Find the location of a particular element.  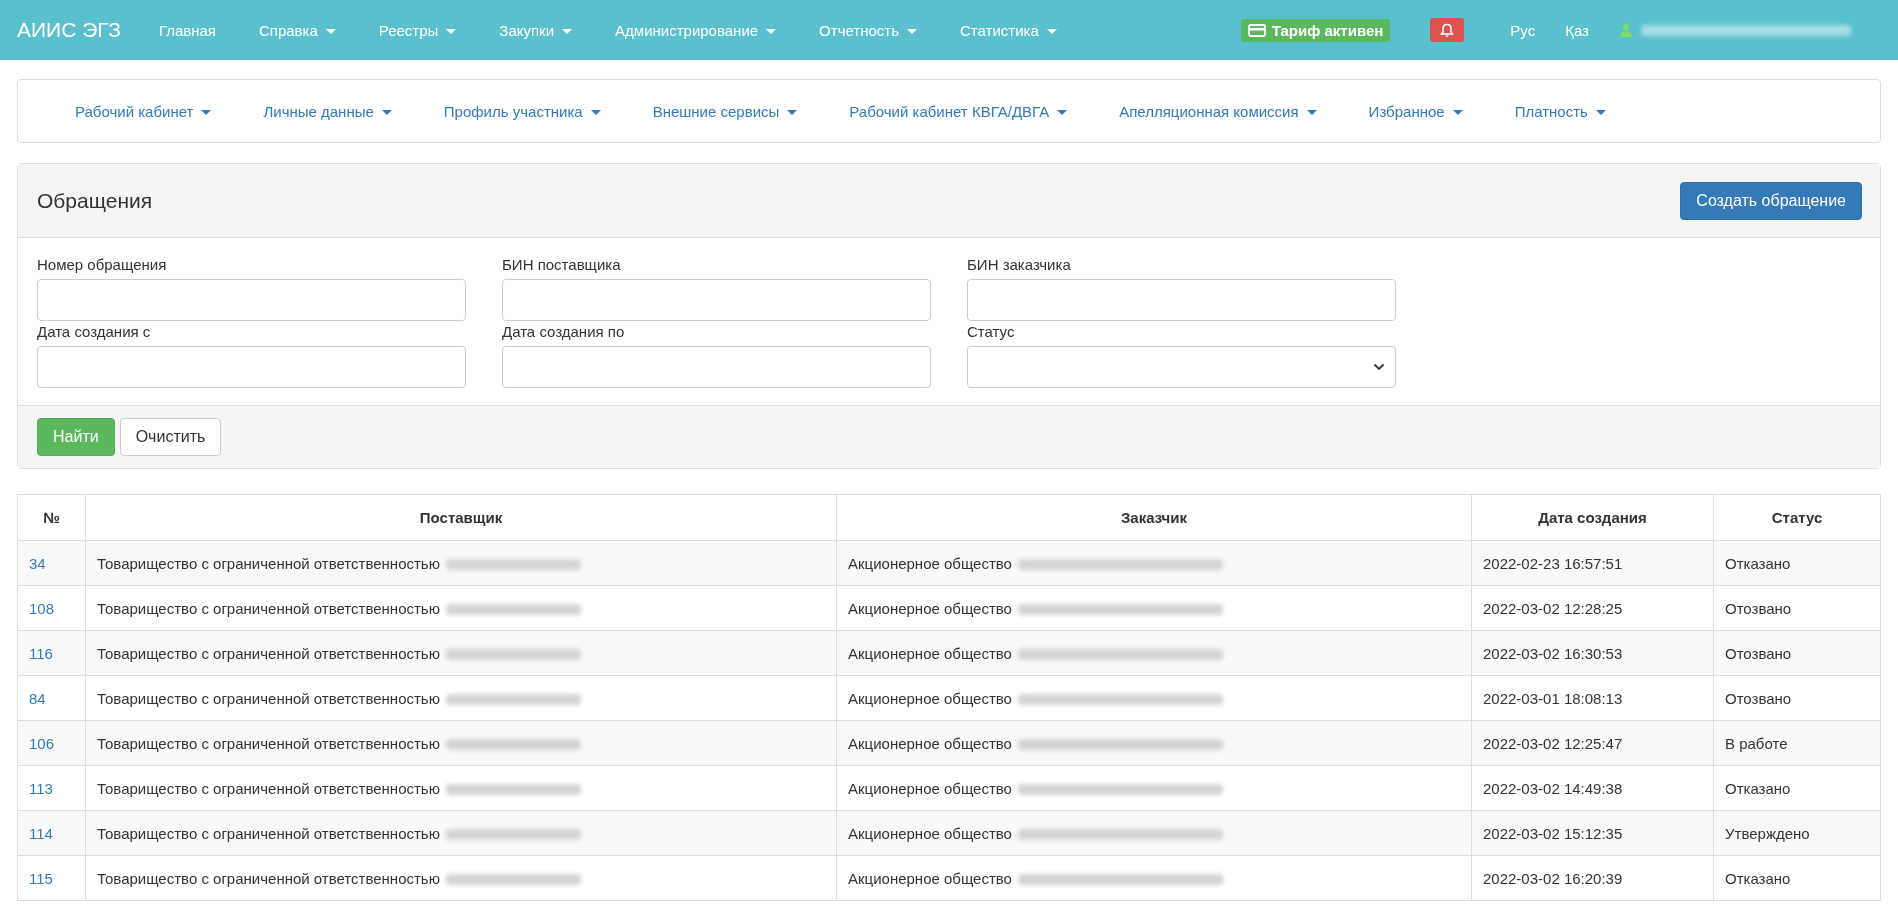

field-label: Номер обращения is located at coordinates (102, 264).